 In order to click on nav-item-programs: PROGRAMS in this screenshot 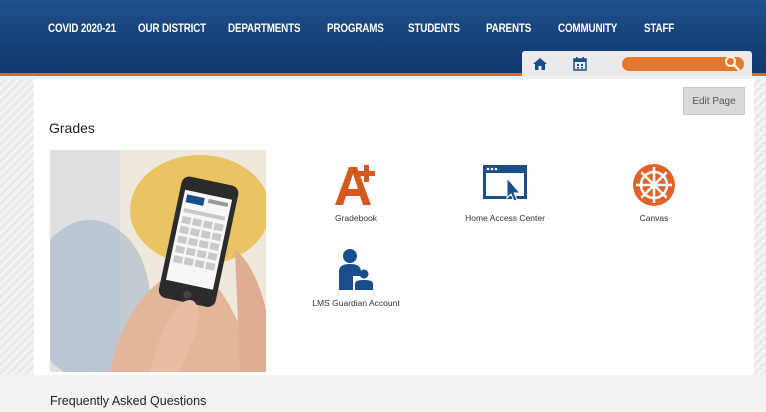, I will do `click(360, 28)`.